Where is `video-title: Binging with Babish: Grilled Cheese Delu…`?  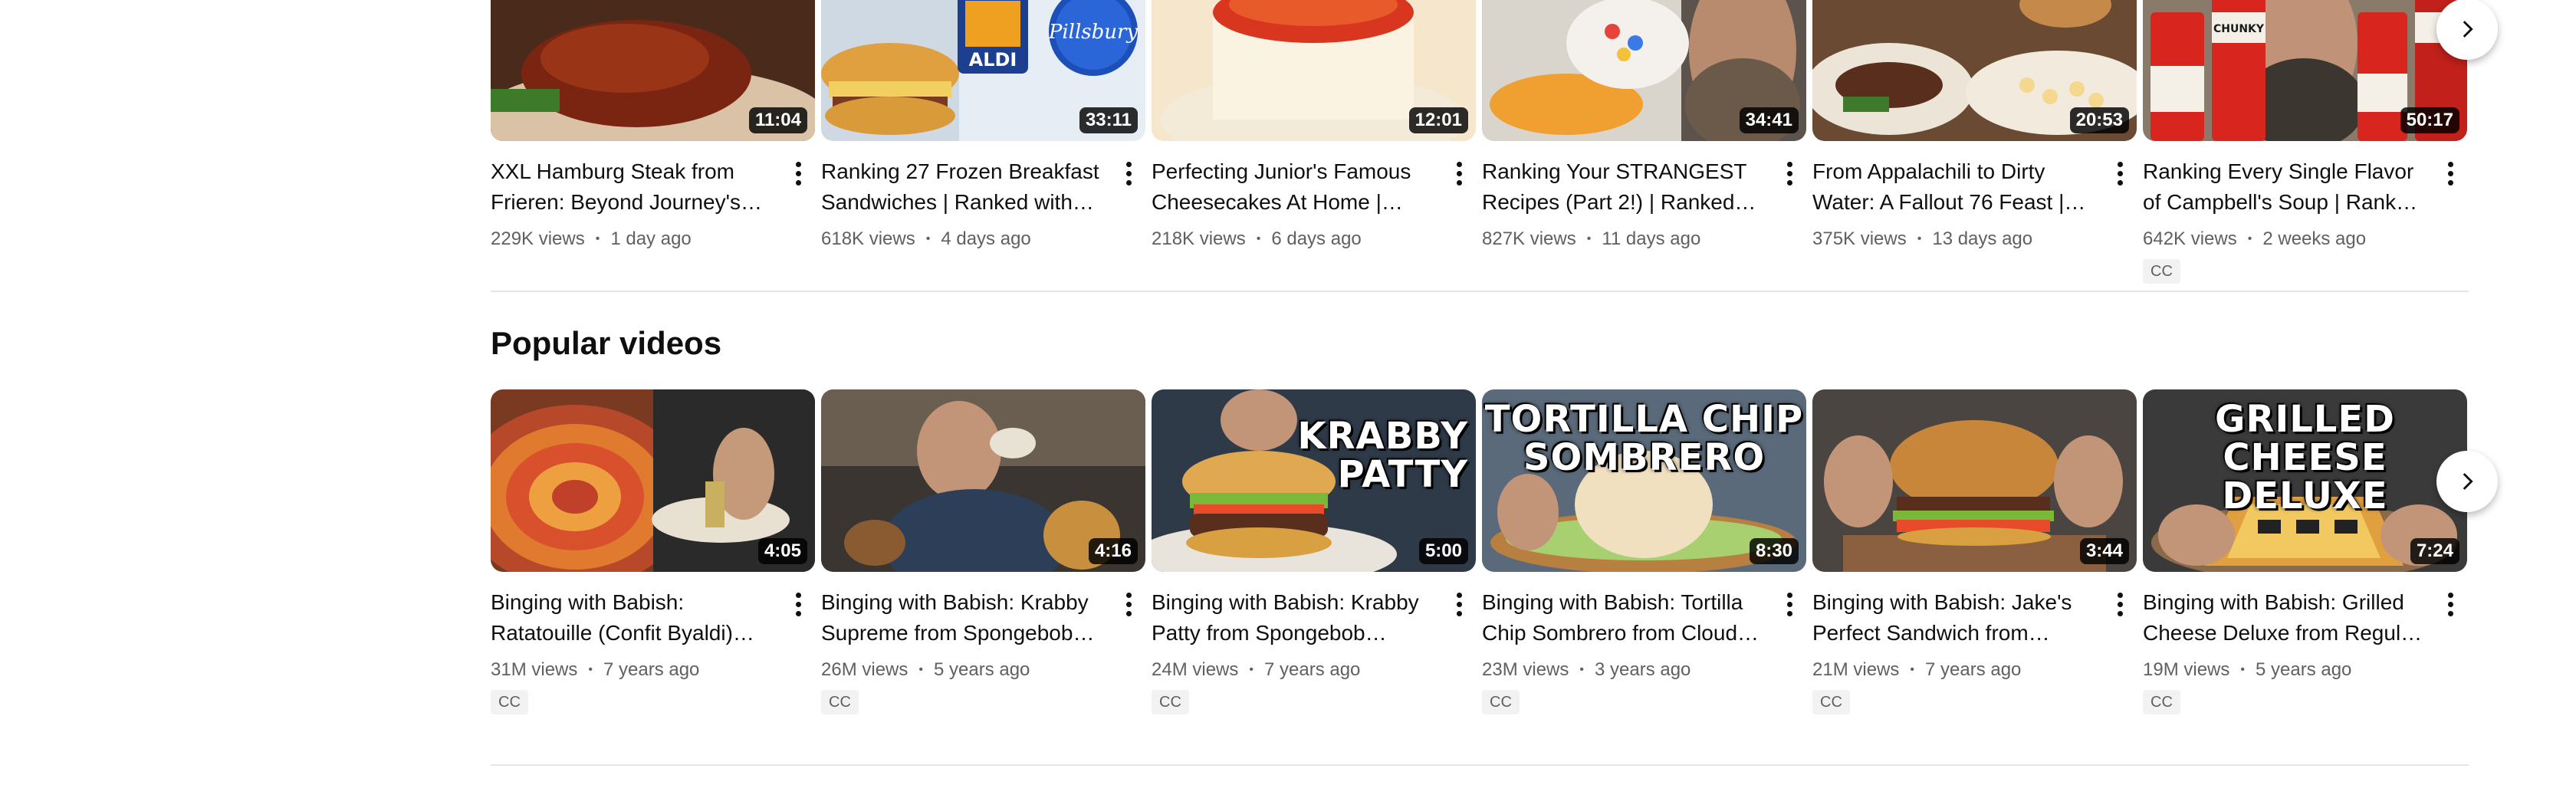
video-title: Binging with Babish: Grilled Cheese Delu… is located at coordinates (2285, 618).